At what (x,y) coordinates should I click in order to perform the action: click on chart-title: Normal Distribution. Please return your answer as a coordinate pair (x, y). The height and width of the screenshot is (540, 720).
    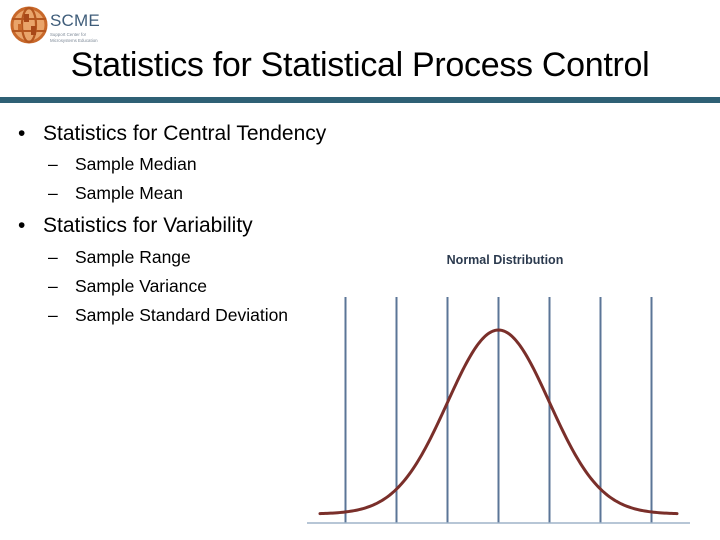
    Looking at the image, I should click on (505, 260).